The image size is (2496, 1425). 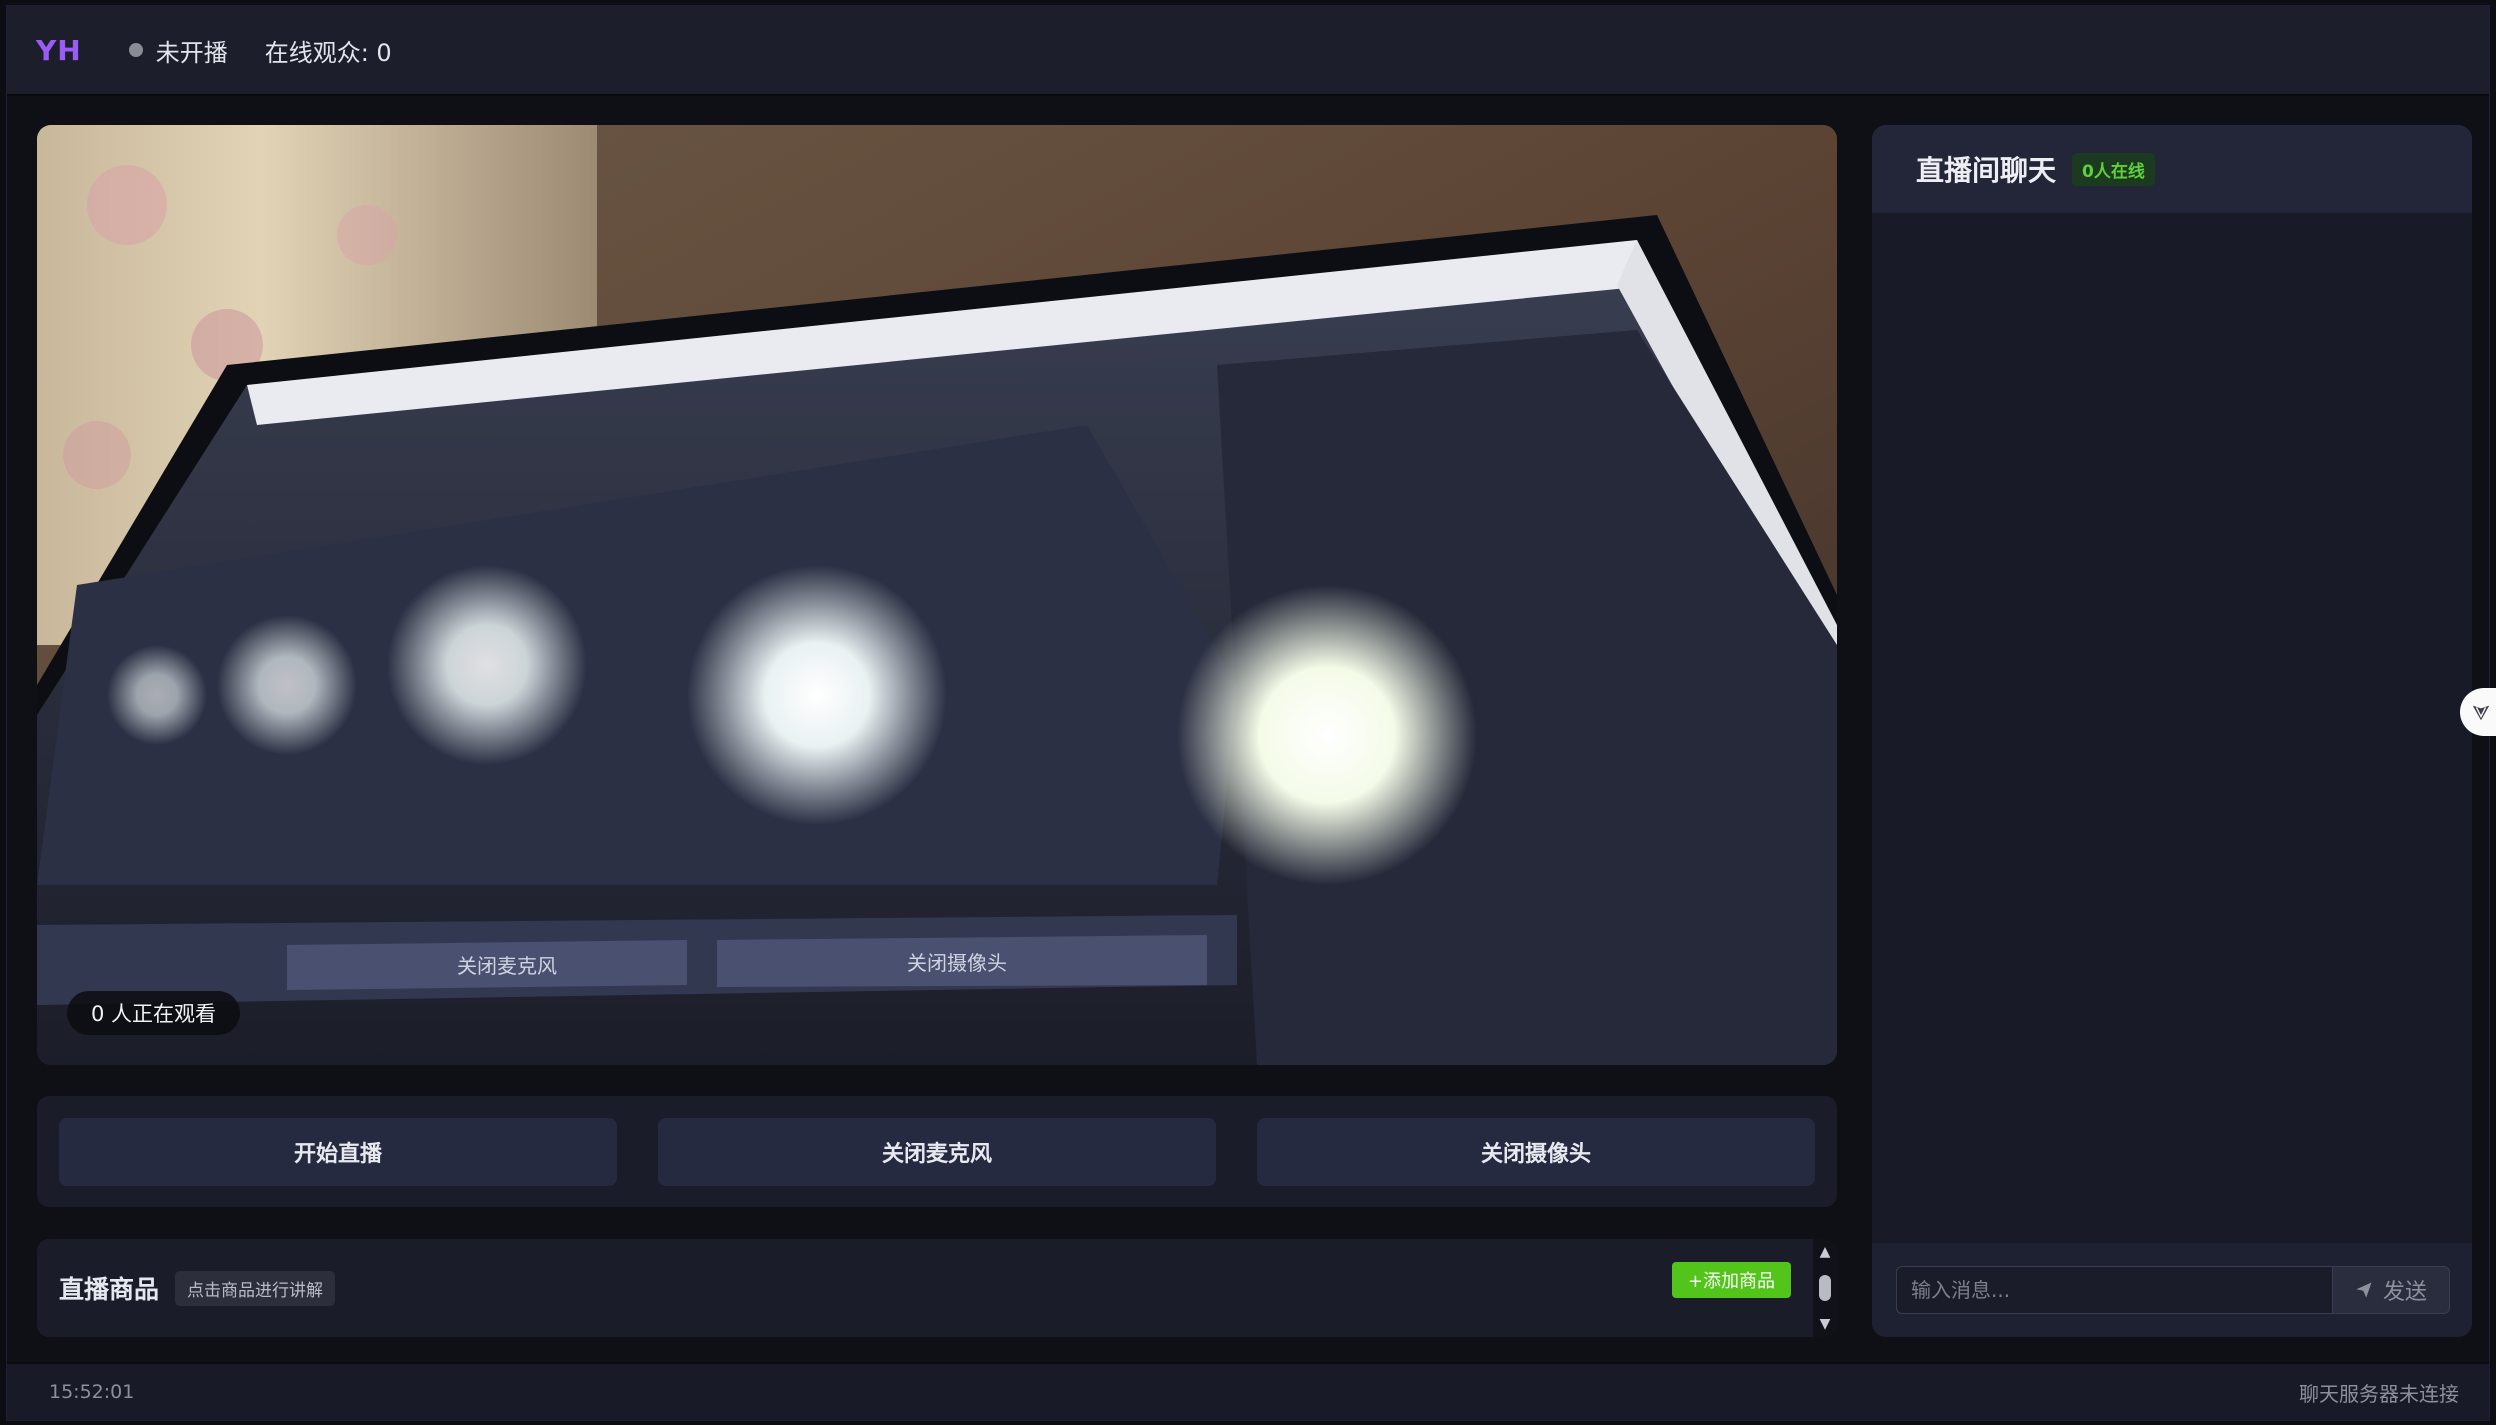 What do you see at coordinates (2379, 1393) in the screenshot?
I see `server-status: 聊天服务器未连接` at bounding box center [2379, 1393].